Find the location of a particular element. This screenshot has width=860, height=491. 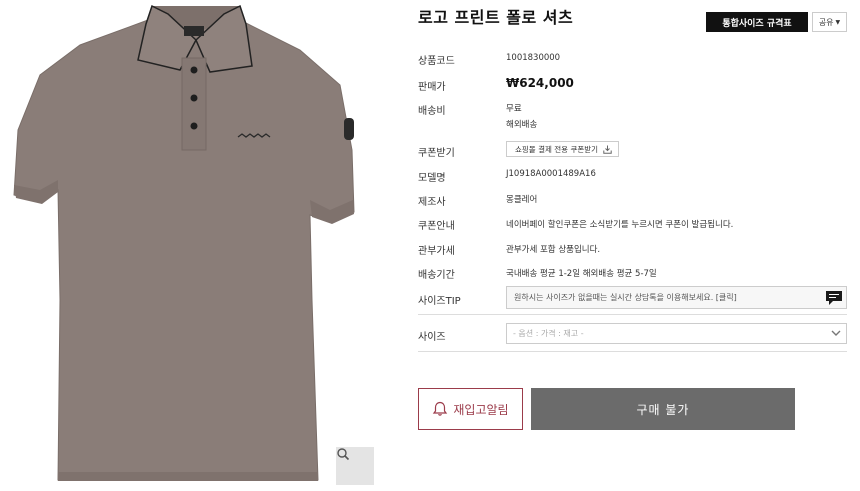

maker-label: 제조사 is located at coordinates (432, 202).